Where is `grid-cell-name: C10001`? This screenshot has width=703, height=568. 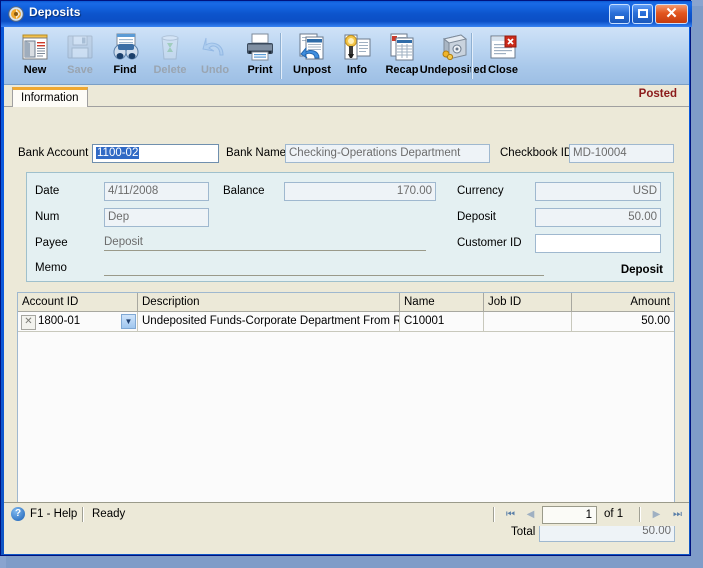 grid-cell-name: C10001 is located at coordinates (442, 321).